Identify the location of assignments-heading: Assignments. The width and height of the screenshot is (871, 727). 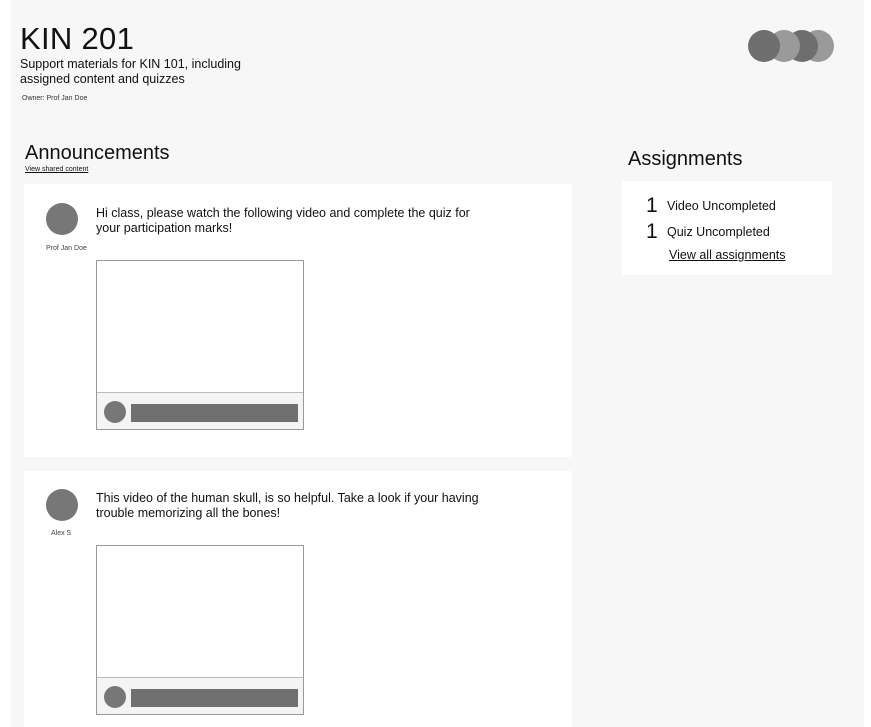
(685, 159).